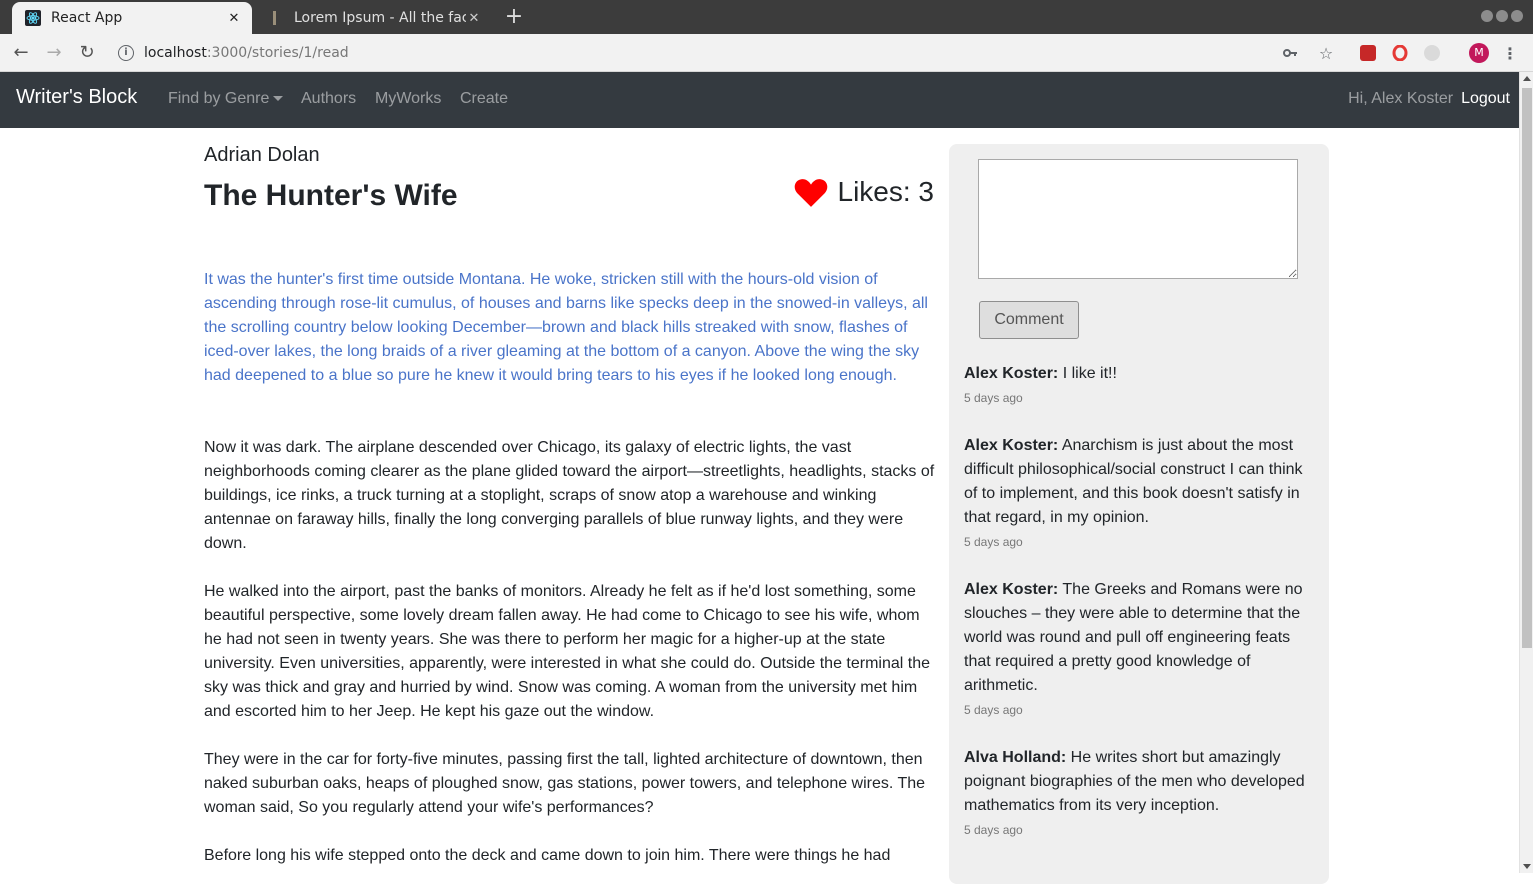 Image resolution: width=1533 pixels, height=884 pixels. I want to click on new-tab-icon: +, so click(514, 17).